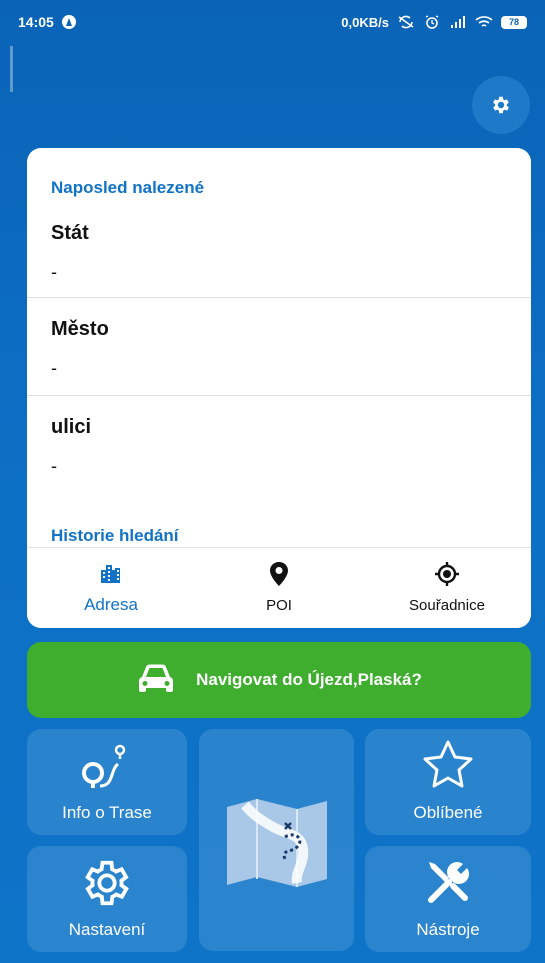 The width and height of the screenshot is (545, 963). What do you see at coordinates (128, 187) in the screenshot?
I see `recent-section-title: Naposled nalezené` at bounding box center [128, 187].